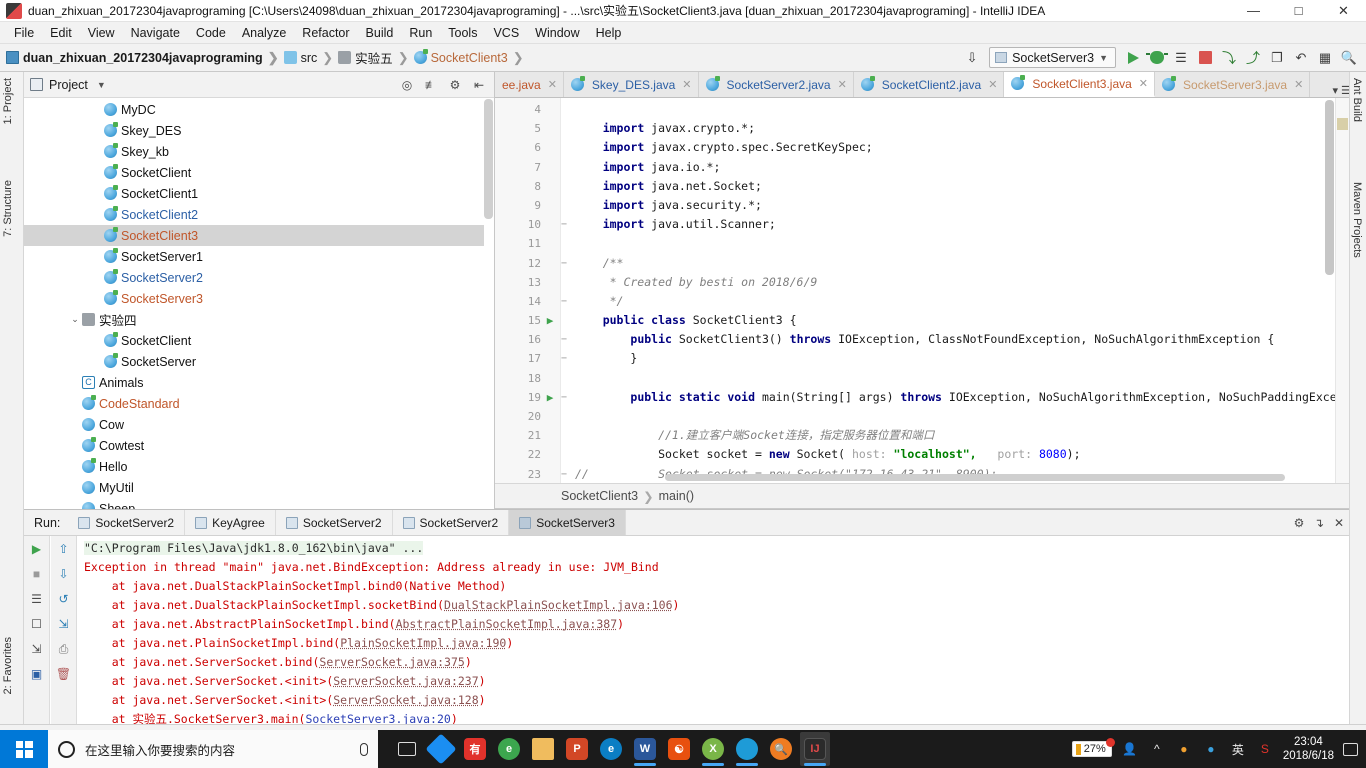  Describe the element at coordinates (75, 319) in the screenshot. I see `chevron-down-icon: ⌄` at that location.